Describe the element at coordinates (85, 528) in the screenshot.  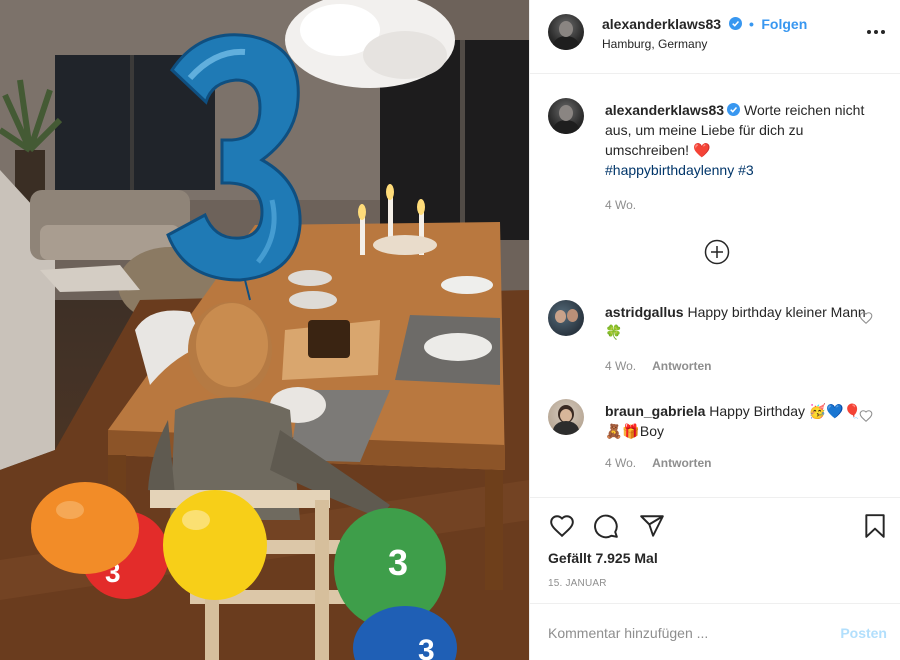
I see `orange-balloon` at that location.